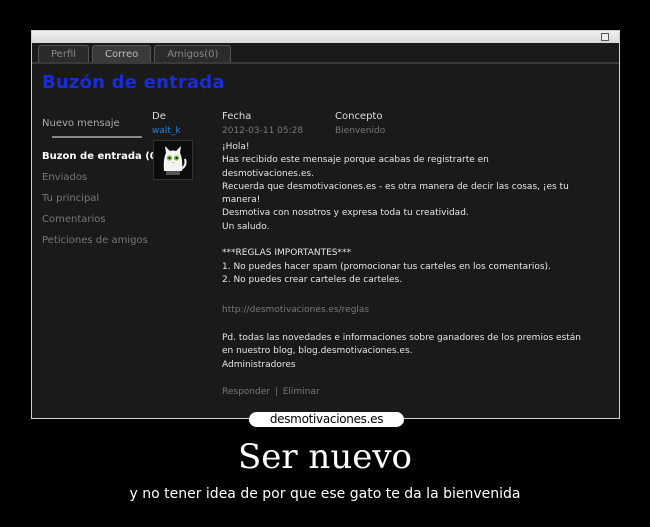 This screenshot has width=650, height=527. I want to click on rules-link: http://desmotivaciones.es/reglas, so click(295, 310).